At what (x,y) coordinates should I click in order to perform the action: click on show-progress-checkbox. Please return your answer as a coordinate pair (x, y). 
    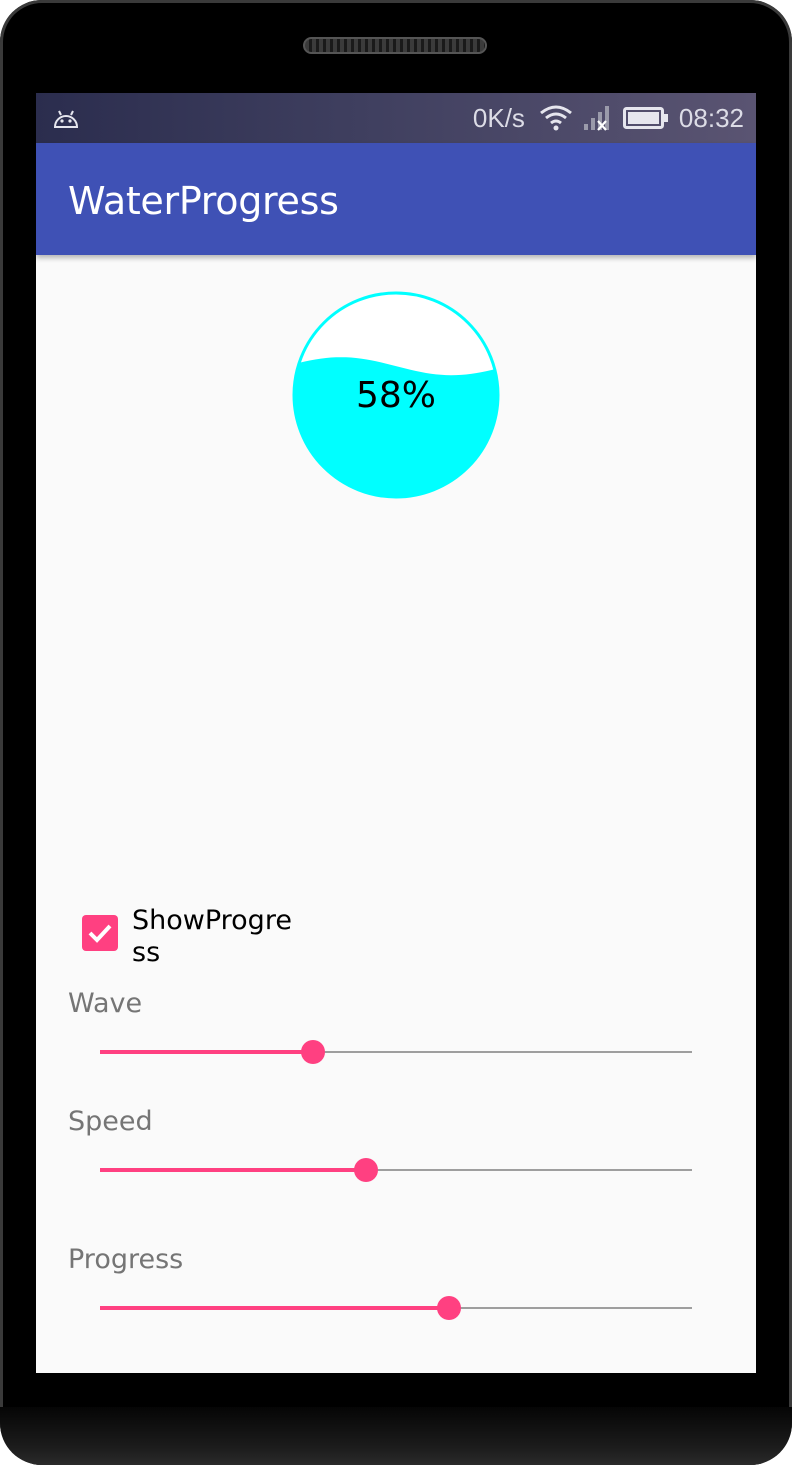
    Looking at the image, I should click on (100, 933).